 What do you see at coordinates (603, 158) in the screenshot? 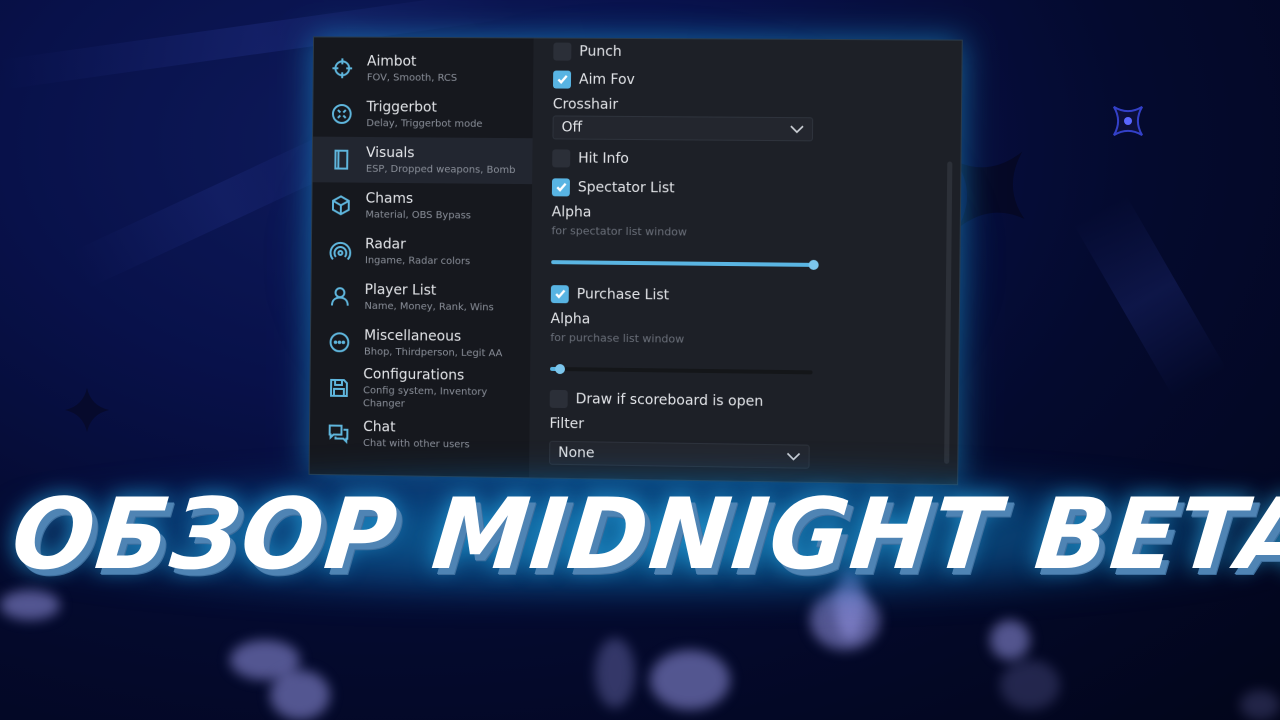
I see `hit-info-label: Hit Info` at bounding box center [603, 158].